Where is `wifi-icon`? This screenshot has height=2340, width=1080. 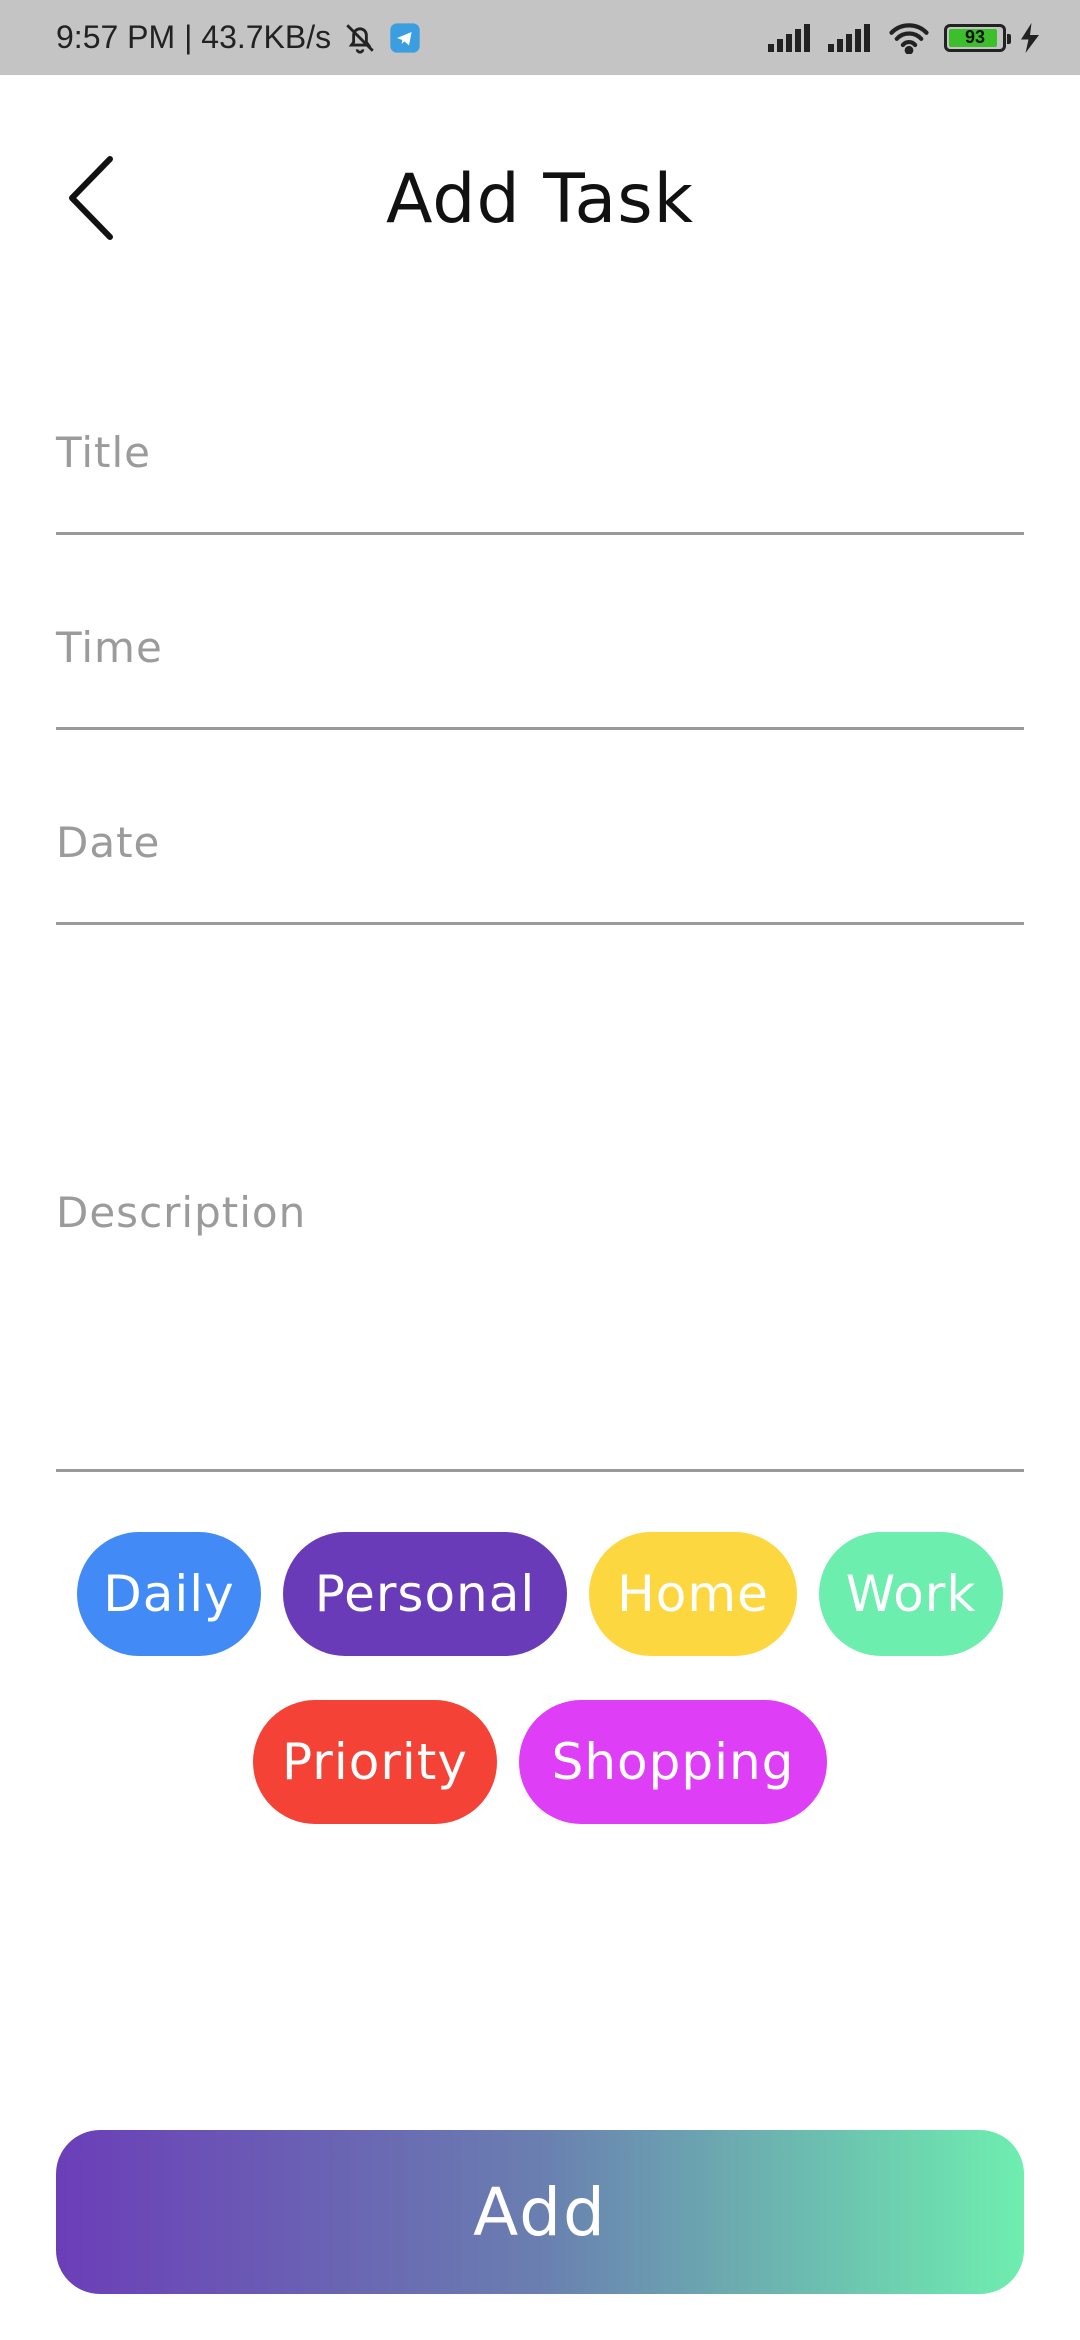
wifi-icon is located at coordinates (909, 38).